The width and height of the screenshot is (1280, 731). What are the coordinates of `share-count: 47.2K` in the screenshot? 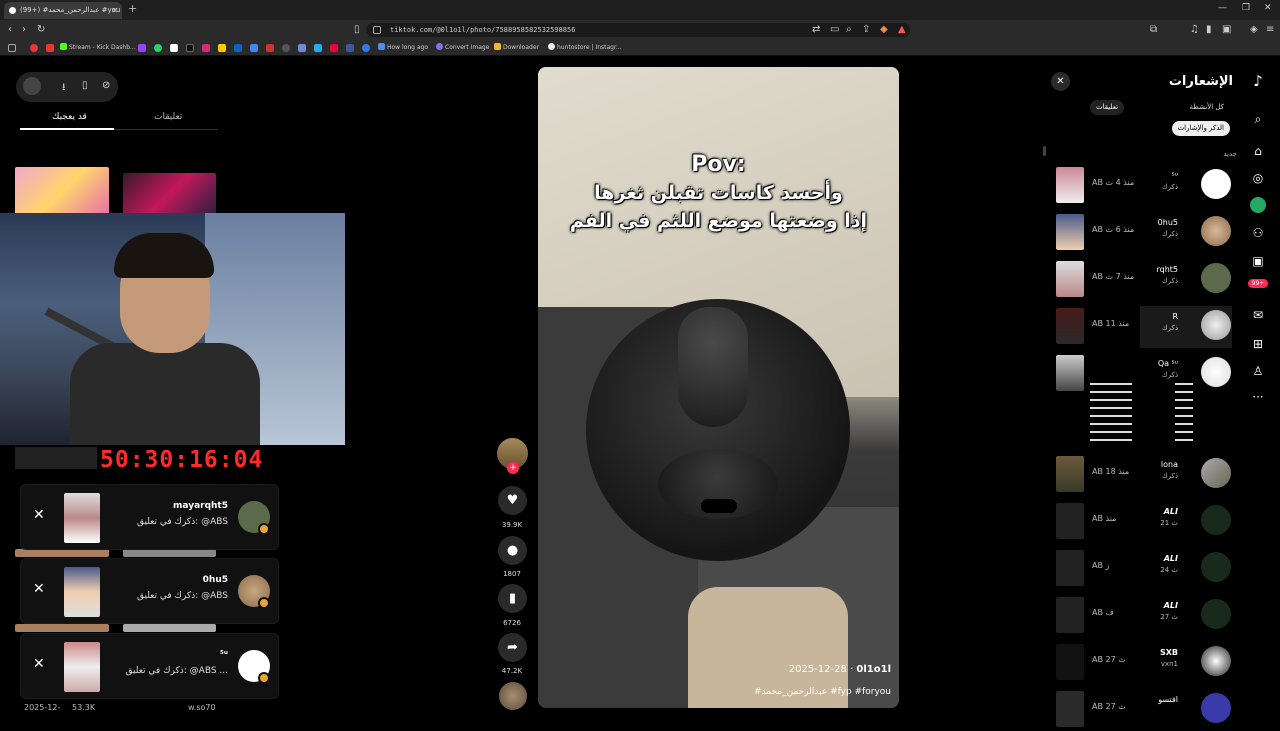 It's located at (512, 671).